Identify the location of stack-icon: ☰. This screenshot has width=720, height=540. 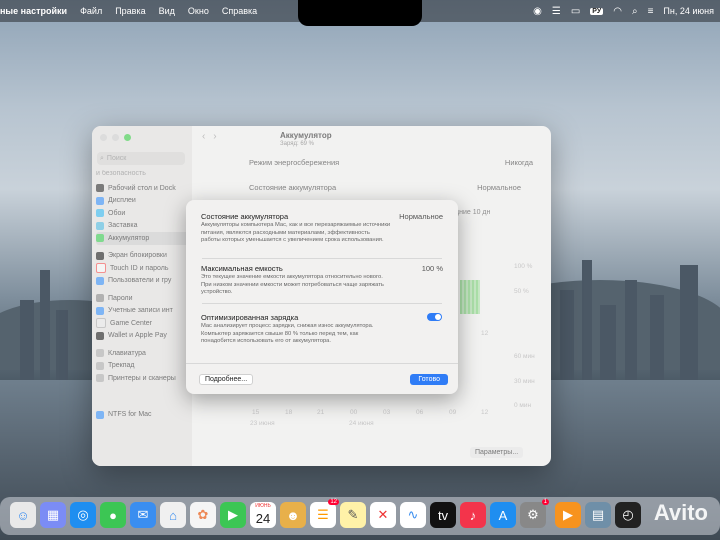
(556, 11).